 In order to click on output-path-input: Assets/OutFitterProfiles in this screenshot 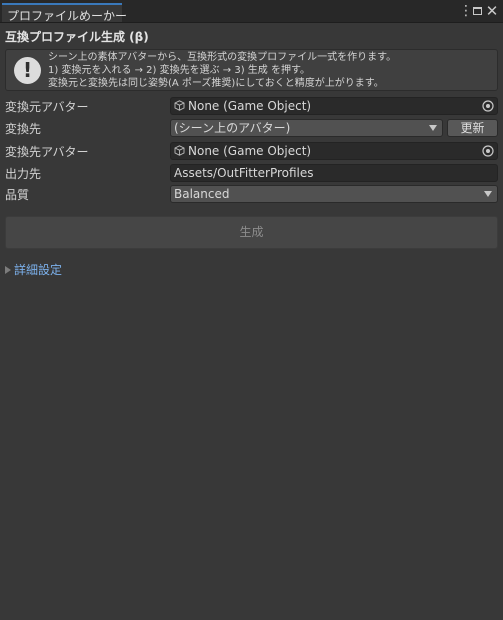, I will do `click(334, 173)`.